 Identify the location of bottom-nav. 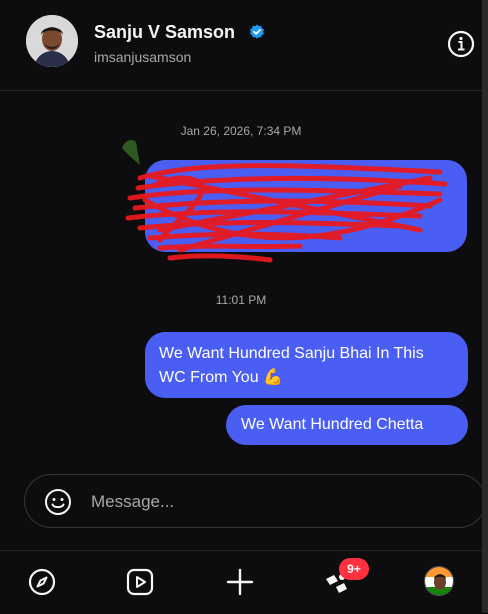
(241, 582).